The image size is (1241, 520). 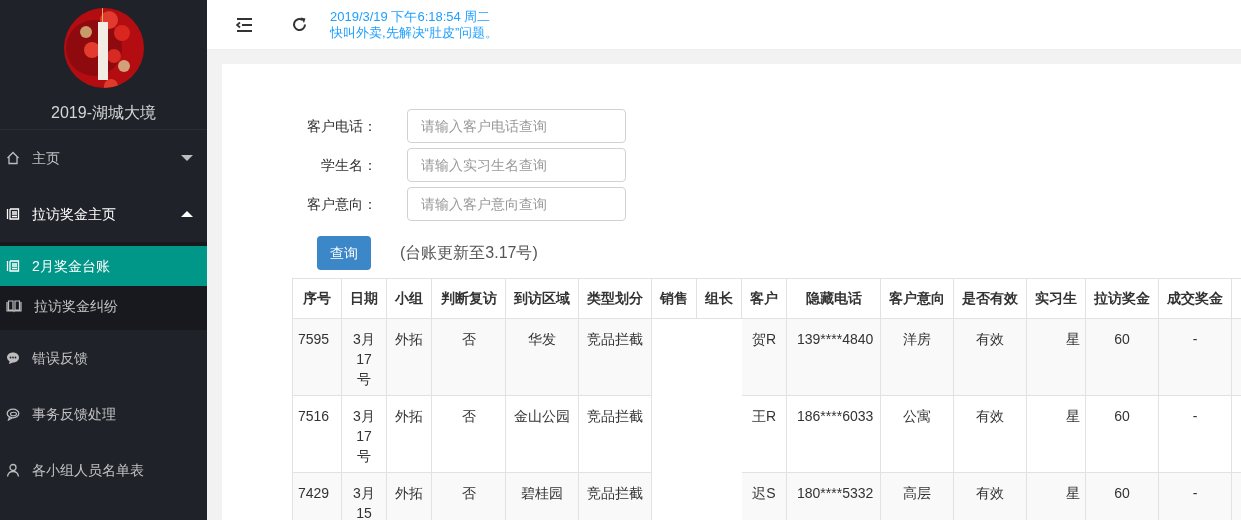 I want to click on home-icon, so click(x=13, y=158).